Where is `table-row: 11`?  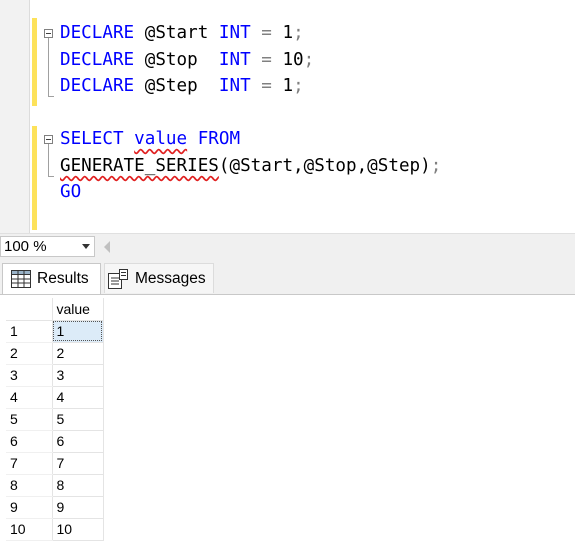 table-row: 11 is located at coordinates (55, 331).